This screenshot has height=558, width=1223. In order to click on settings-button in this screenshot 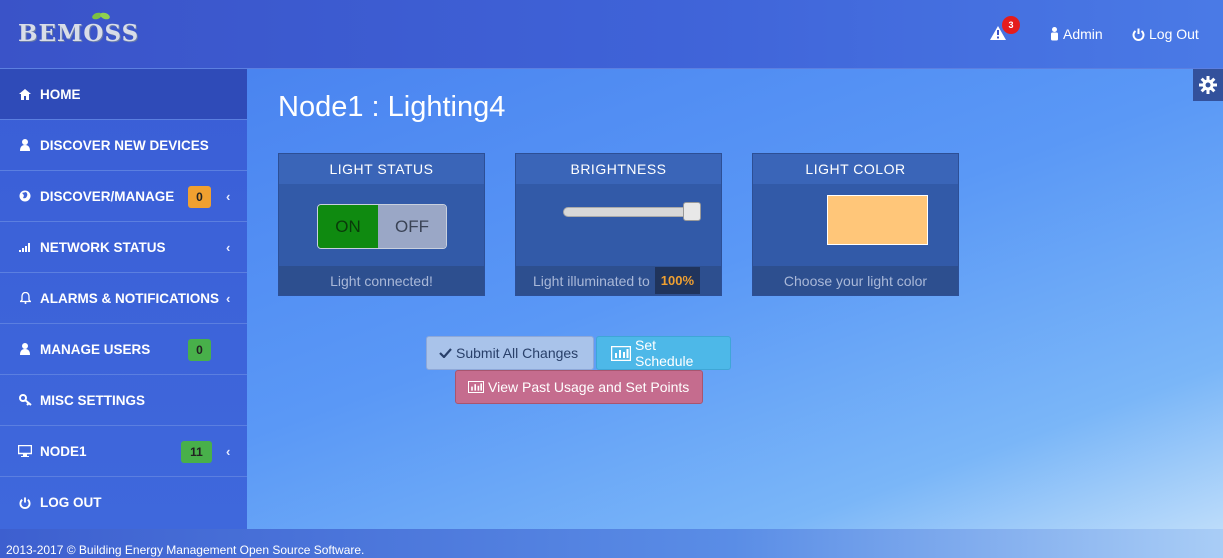, I will do `click(1208, 85)`.